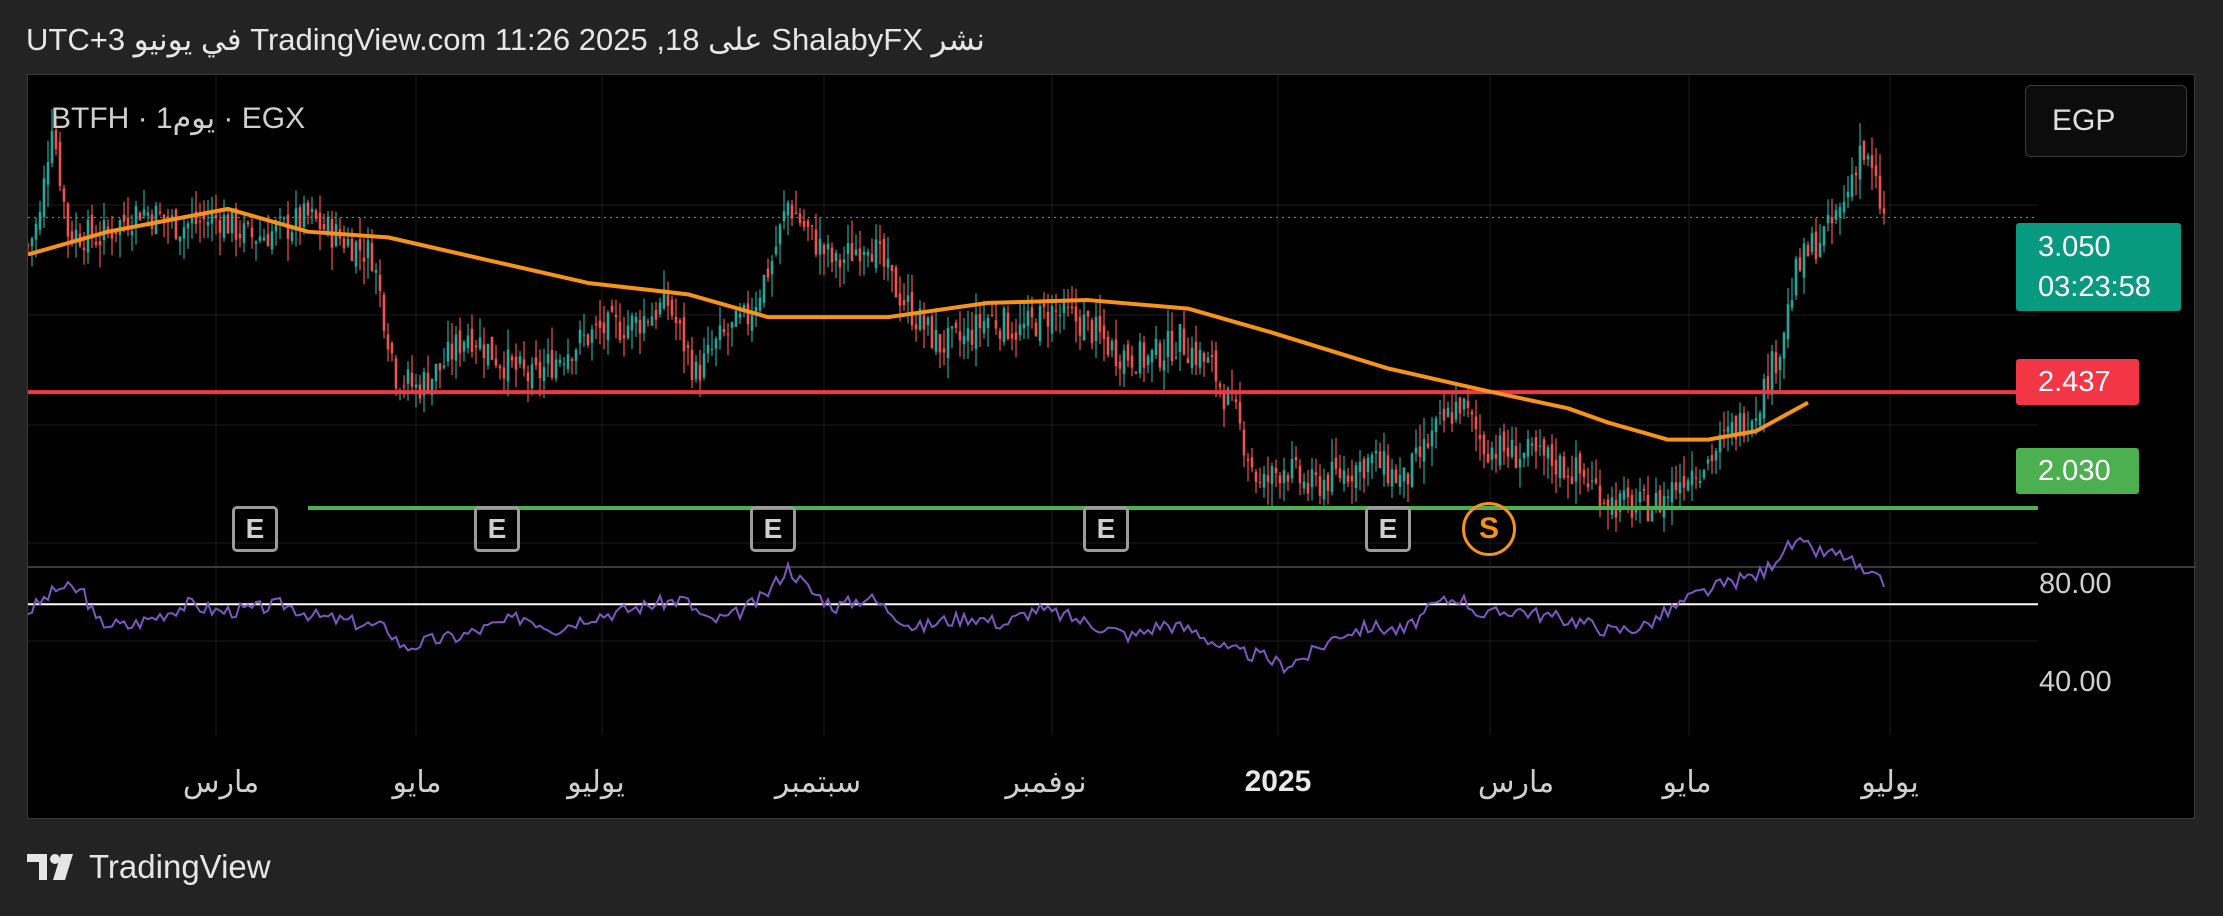  What do you see at coordinates (1890, 782) in the screenshot?
I see `x-axis-tick: يوليو` at bounding box center [1890, 782].